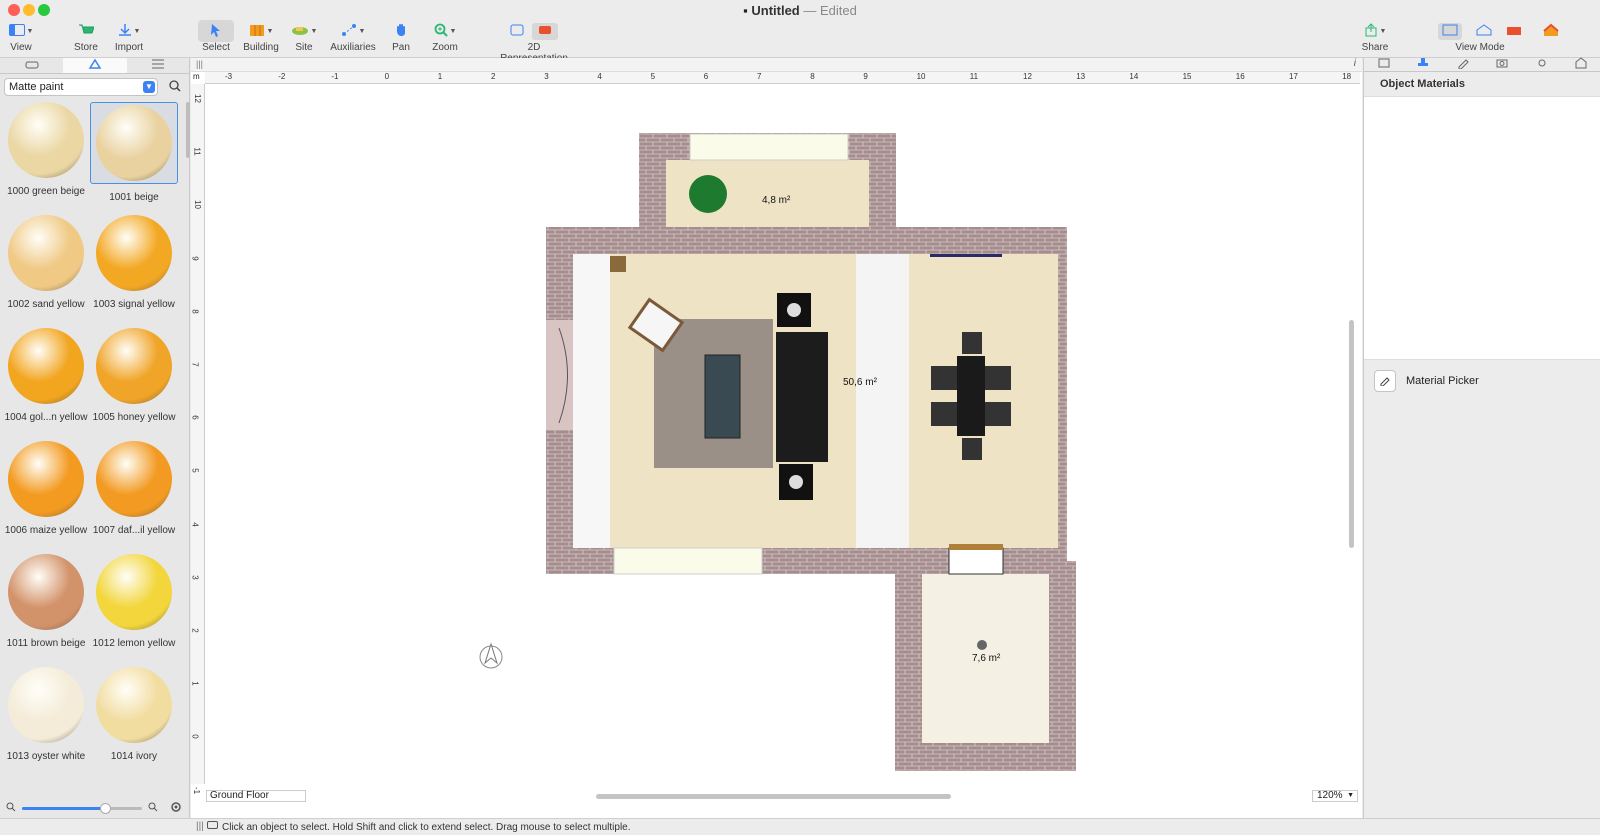  I want to click on import-button: ▼ Import, so click(129, 36).